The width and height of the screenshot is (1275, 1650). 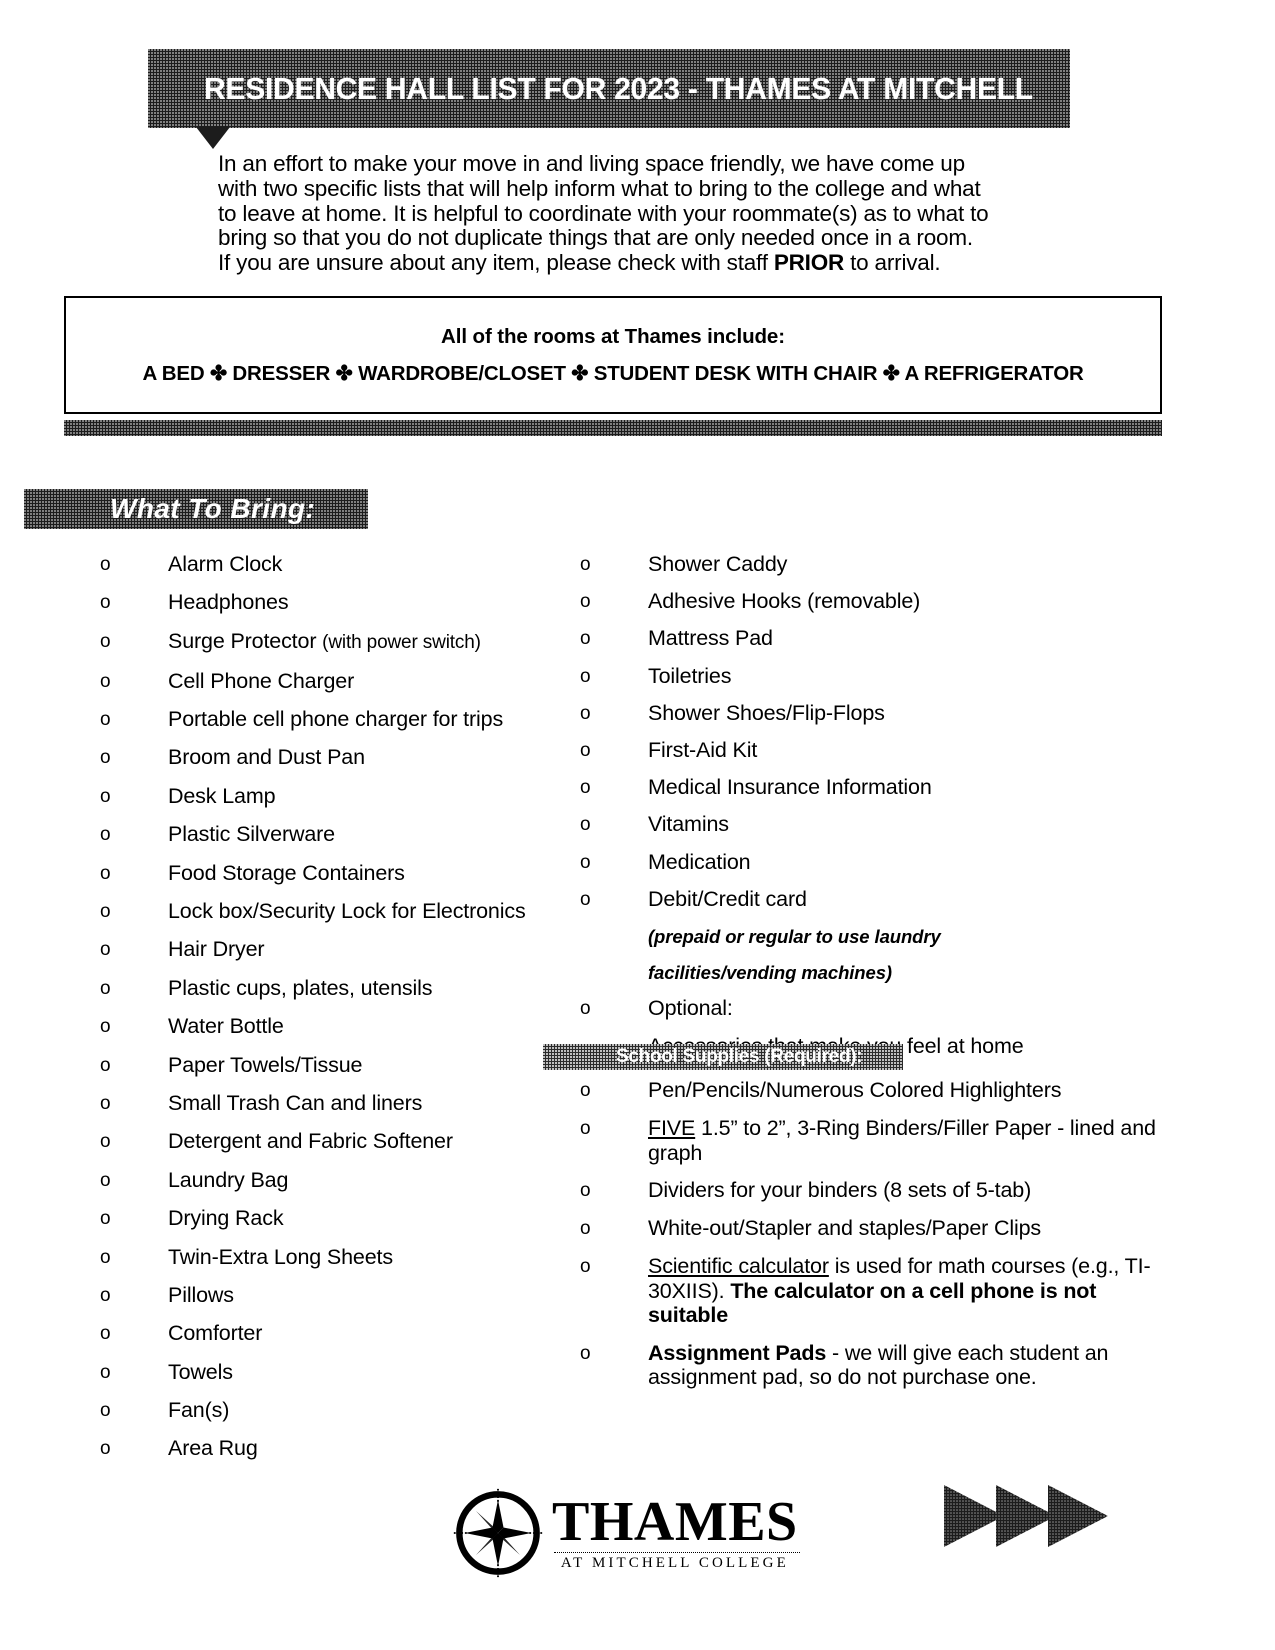 I want to click on compass-rose-icon, so click(x=498, y=1533).